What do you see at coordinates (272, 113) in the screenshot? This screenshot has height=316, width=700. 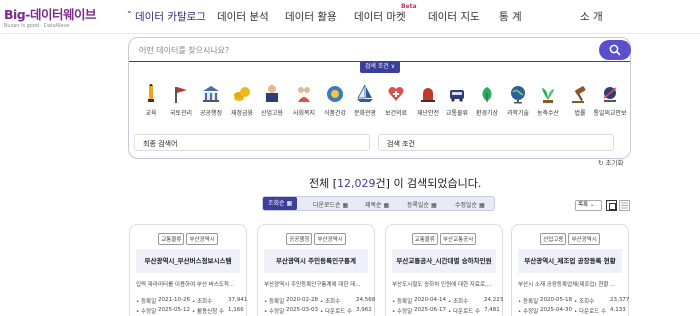 I see `category-label: 산업고용` at bounding box center [272, 113].